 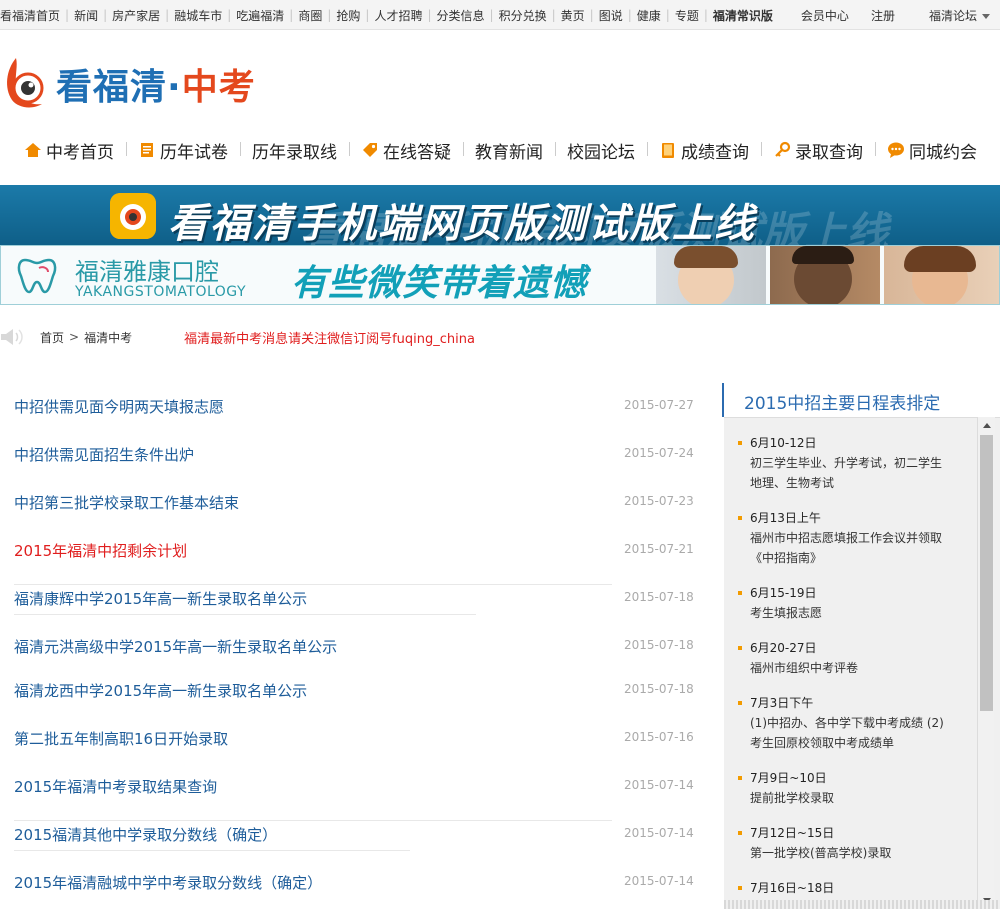 I want to click on breadcrumb-current: 福清中考, so click(x=108, y=337).